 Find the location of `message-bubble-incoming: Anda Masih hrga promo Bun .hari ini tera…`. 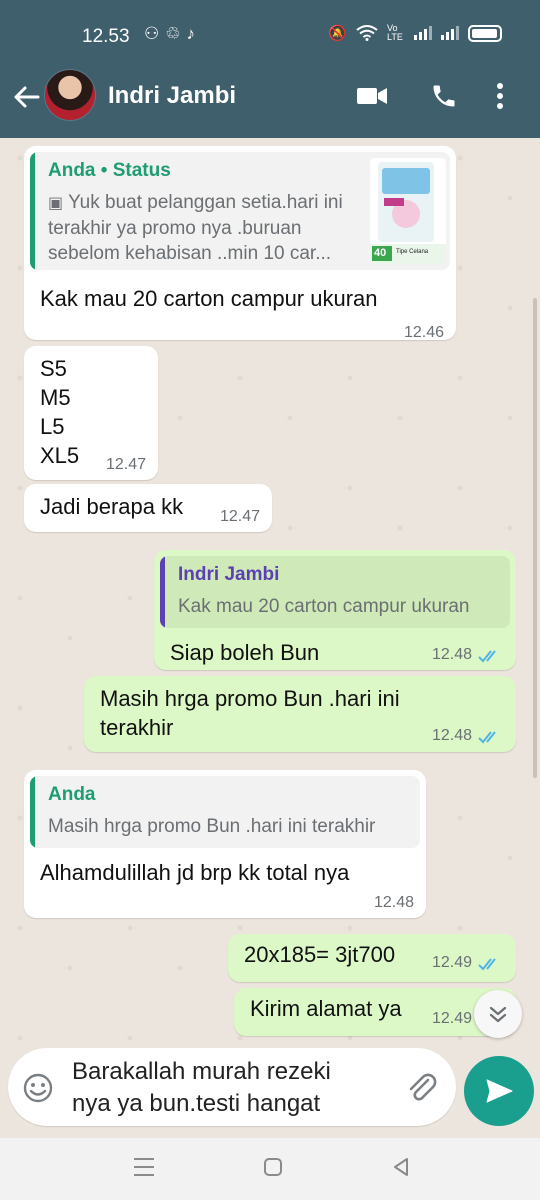

message-bubble-incoming: Anda Masih hrga promo Bun .hari ini tera… is located at coordinates (225, 844).